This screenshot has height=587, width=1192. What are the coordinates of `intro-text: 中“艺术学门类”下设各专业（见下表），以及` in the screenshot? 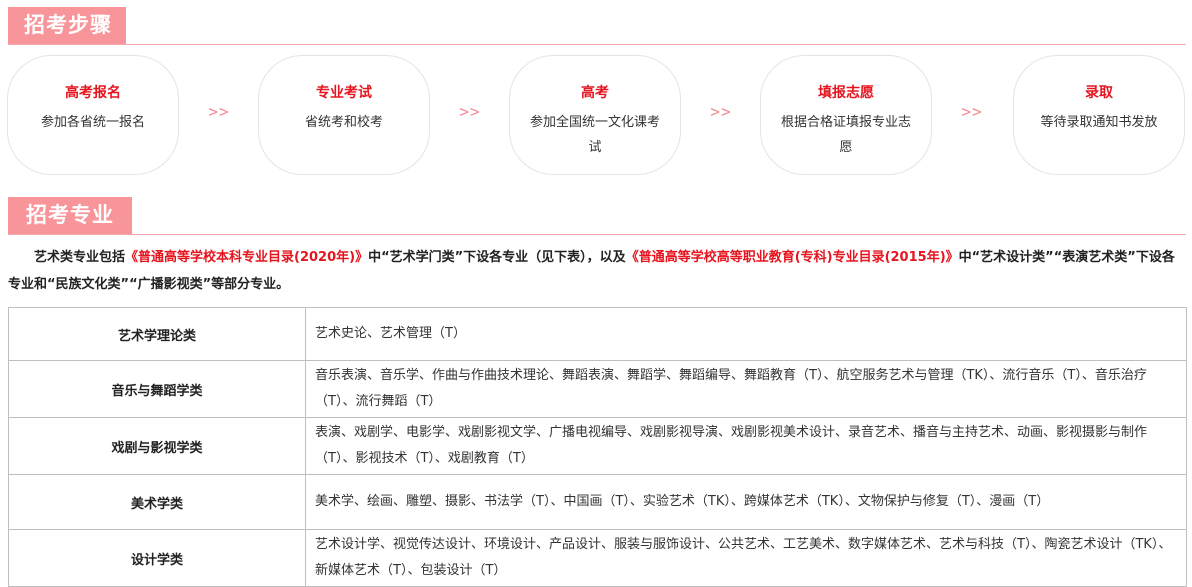 It's located at (497, 257).